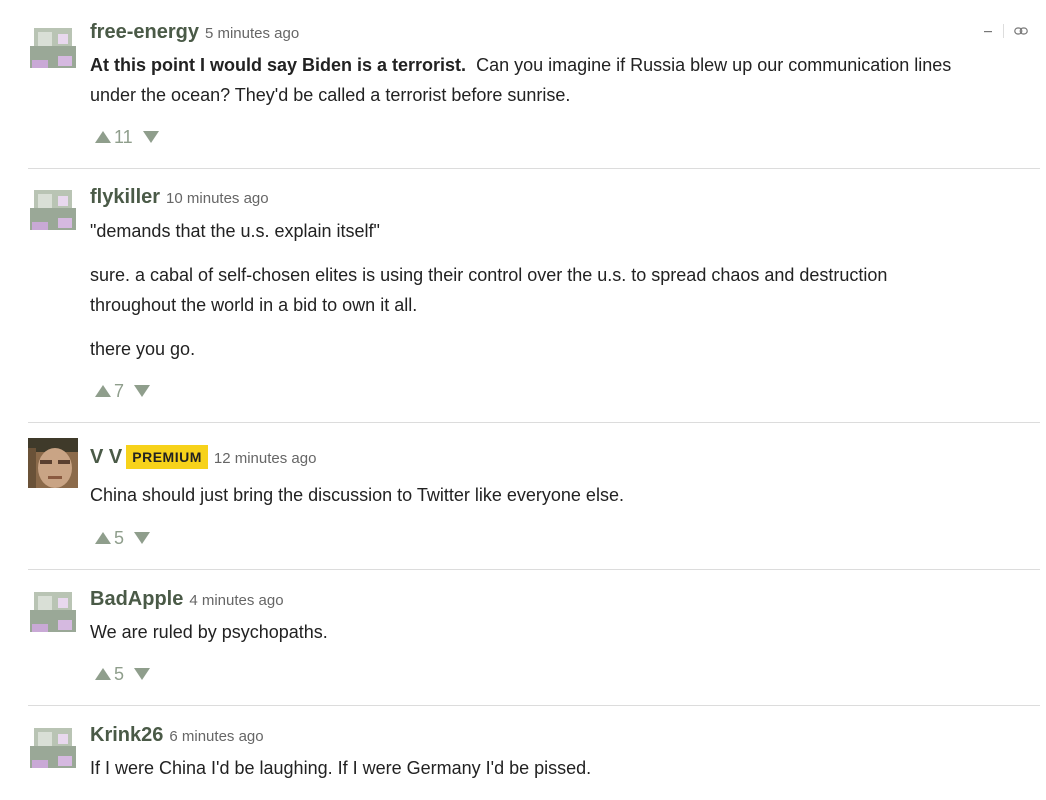 This screenshot has height=800, width=1046. What do you see at coordinates (187, 600) in the screenshot?
I see `author-line: BadApple 4 minutes ago` at bounding box center [187, 600].